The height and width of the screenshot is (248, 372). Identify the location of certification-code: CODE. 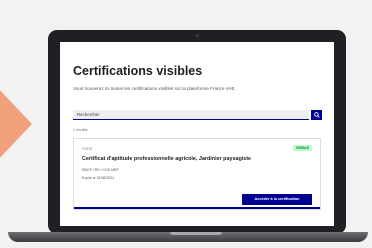
(87, 149).